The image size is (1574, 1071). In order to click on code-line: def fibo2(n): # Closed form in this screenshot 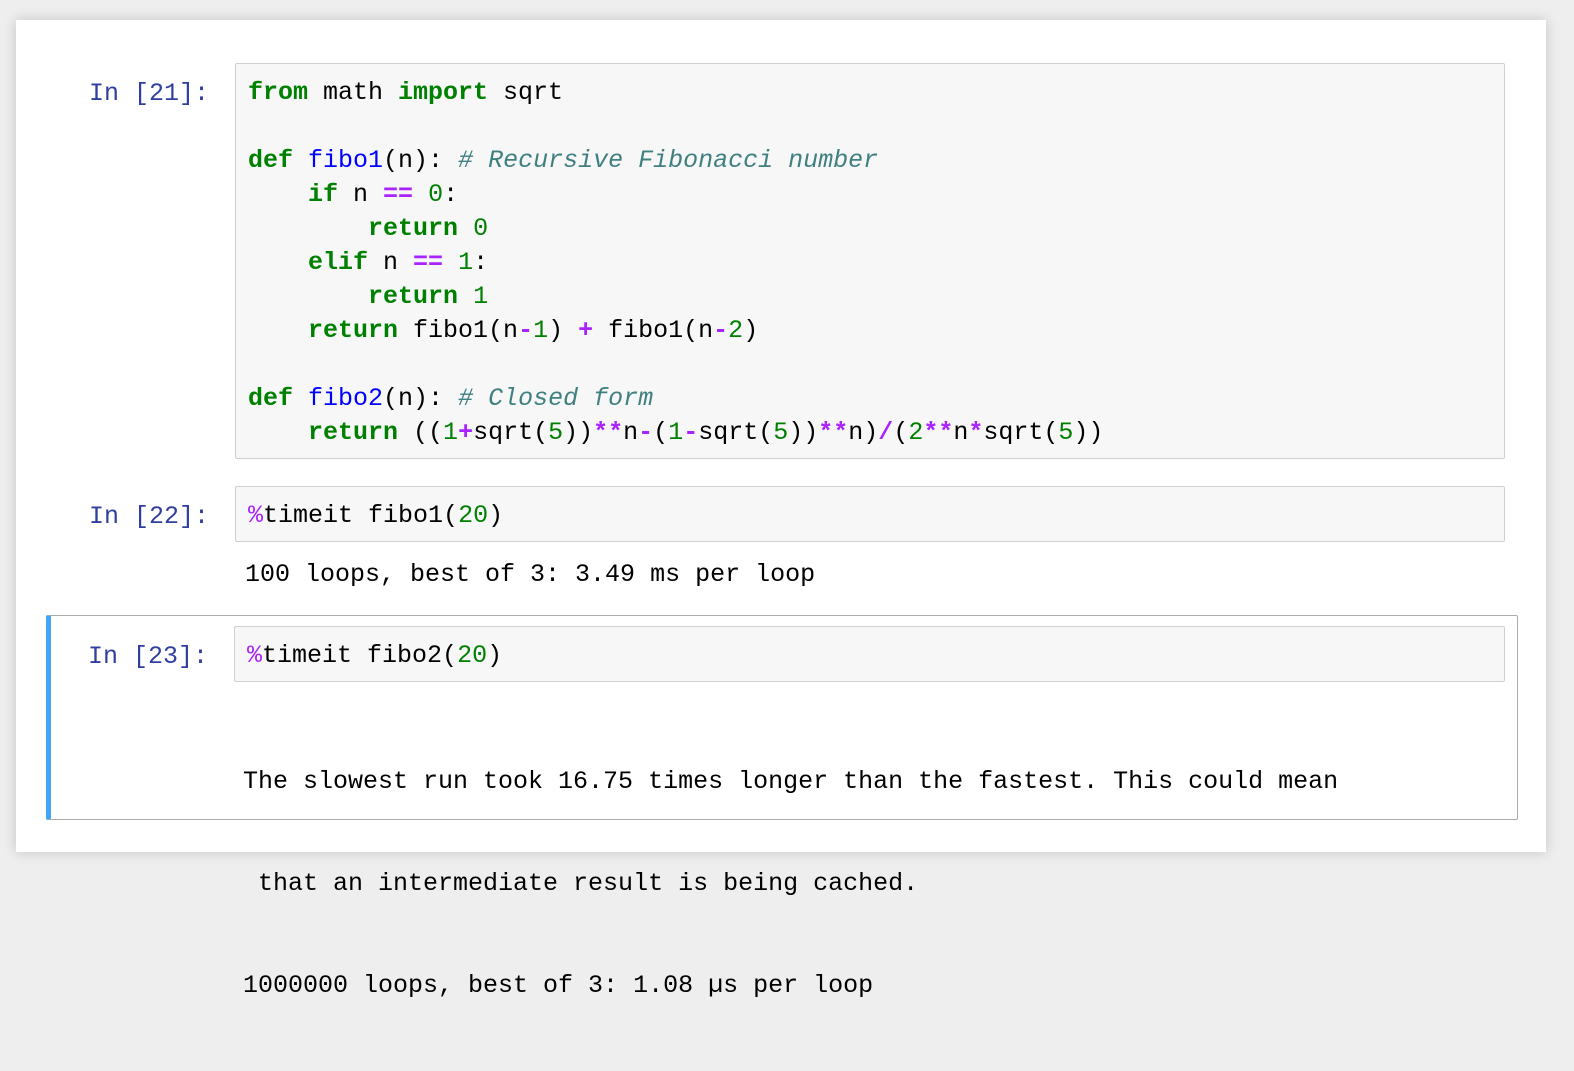, I will do `click(870, 399)`.